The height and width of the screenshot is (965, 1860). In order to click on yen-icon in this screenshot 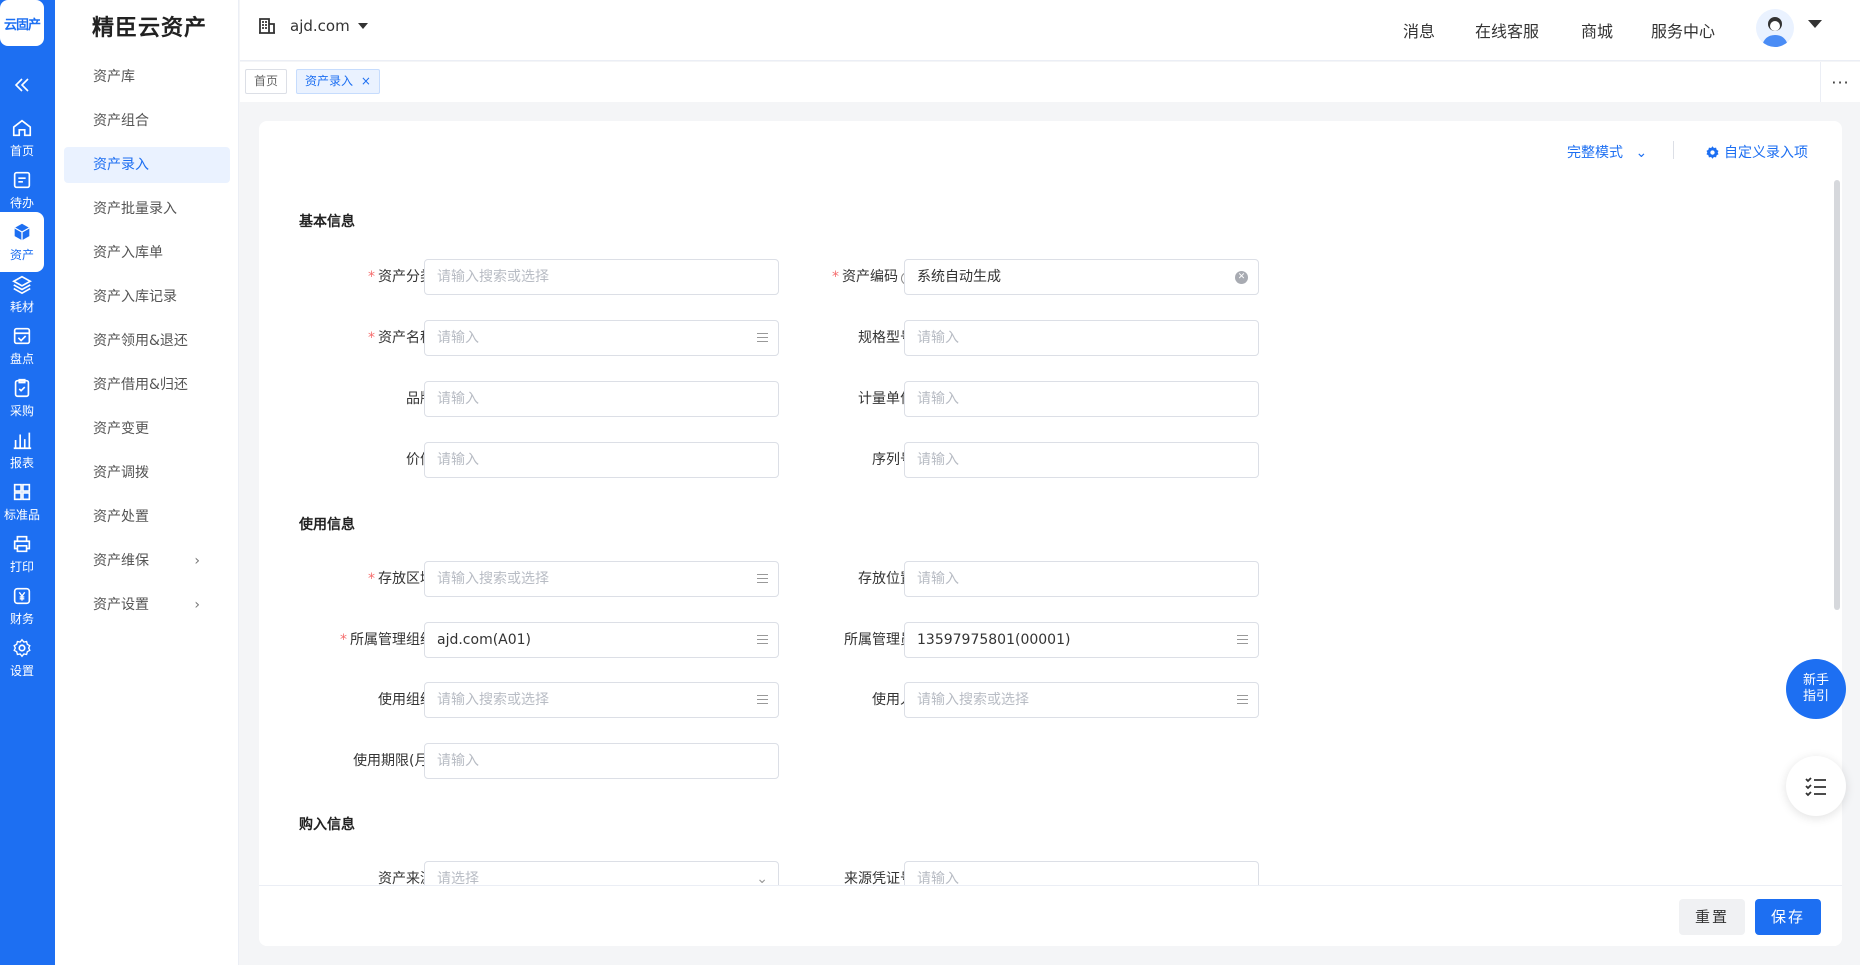, I will do `click(22, 596)`.